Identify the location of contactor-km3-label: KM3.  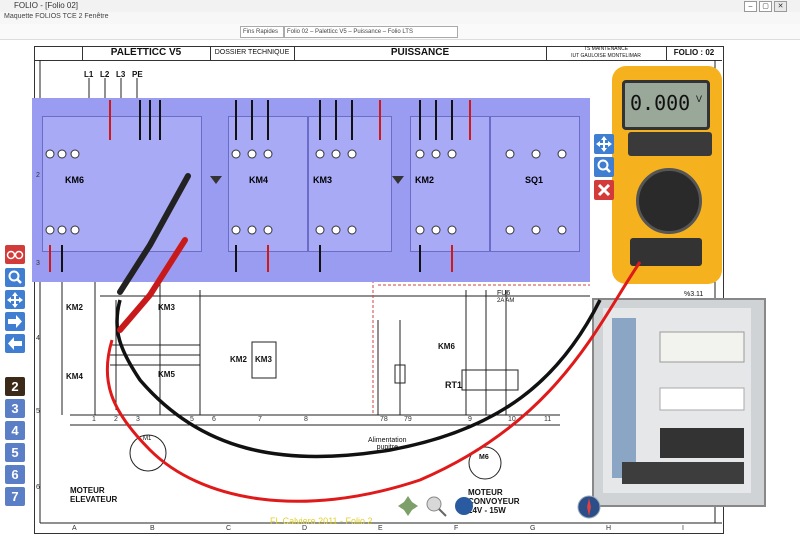
(166, 307).